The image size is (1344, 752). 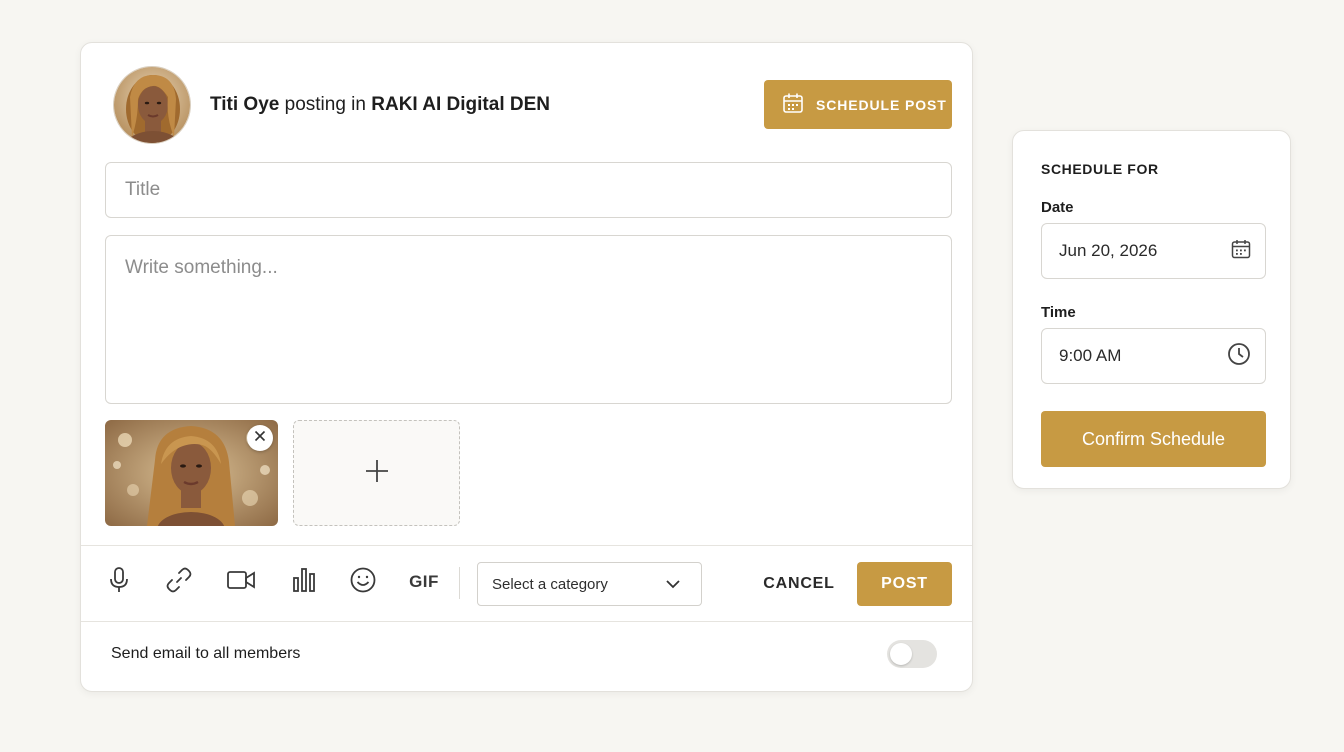 I want to click on toggle-knob, so click(x=901, y=654).